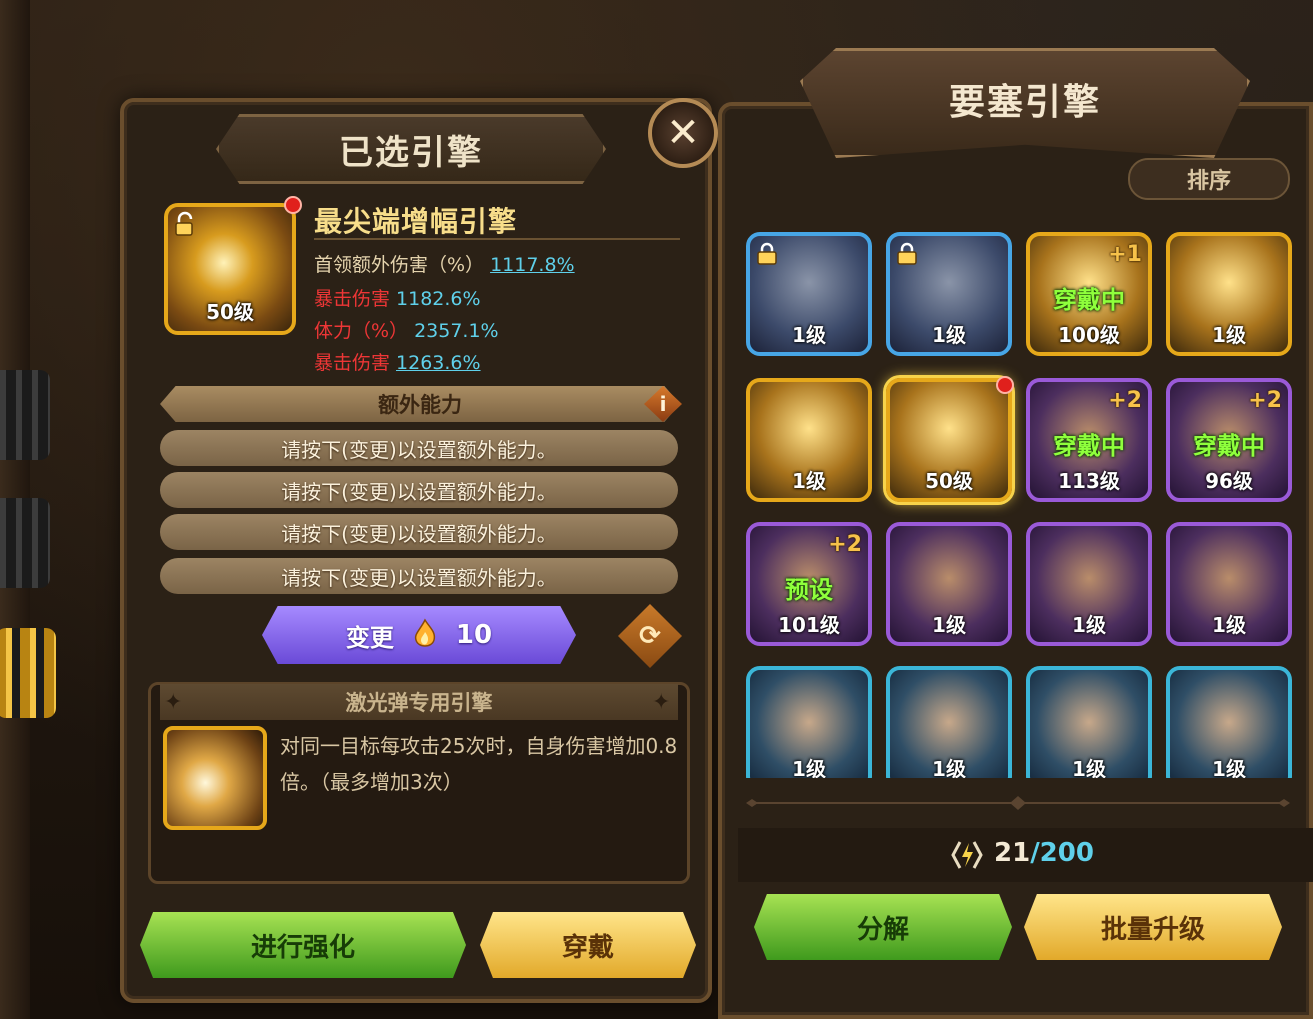 Image resolution: width=1313 pixels, height=1019 pixels. What do you see at coordinates (882, 929) in the screenshot?
I see `decompose-label: 分解` at bounding box center [882, 929].